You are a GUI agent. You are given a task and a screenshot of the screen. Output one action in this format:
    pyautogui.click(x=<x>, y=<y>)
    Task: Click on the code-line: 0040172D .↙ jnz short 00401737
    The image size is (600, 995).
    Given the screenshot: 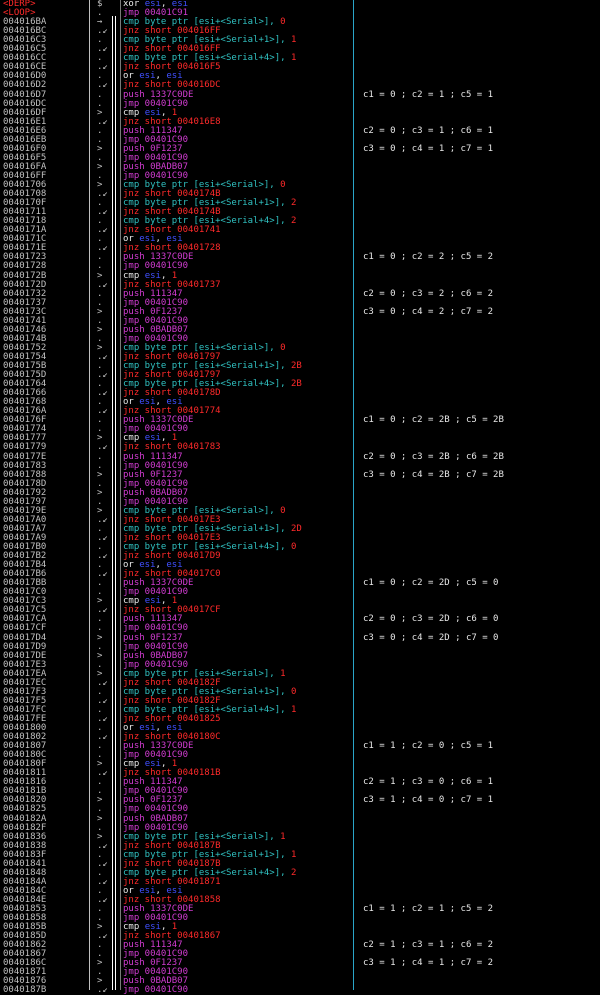 What is the action you would take?
    pyautogui.click(x=300, y=285)
    